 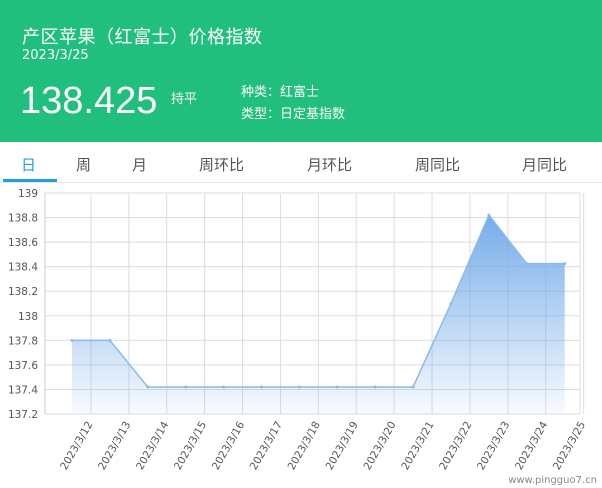 I want to click on y-tick-label: 138.2, so click(x=23, y=292).